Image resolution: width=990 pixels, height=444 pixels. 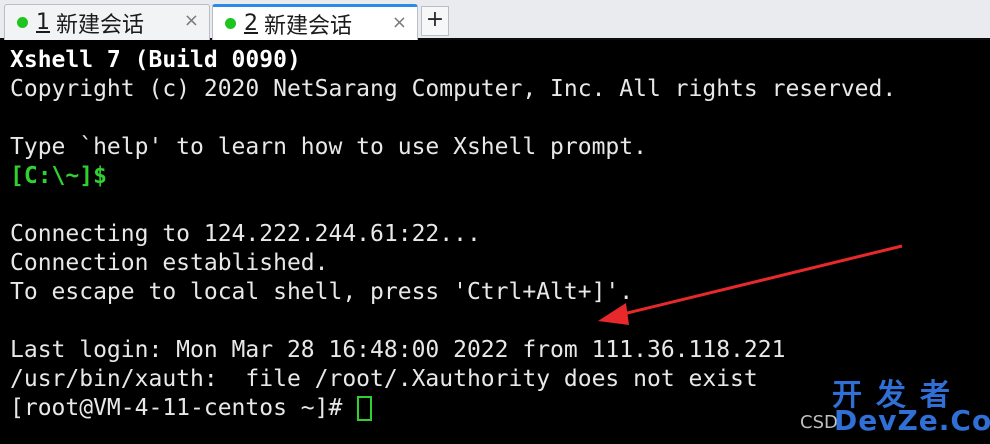 I want to click on watermark-en: DevZe.CoM, so click(x=912, y=420).